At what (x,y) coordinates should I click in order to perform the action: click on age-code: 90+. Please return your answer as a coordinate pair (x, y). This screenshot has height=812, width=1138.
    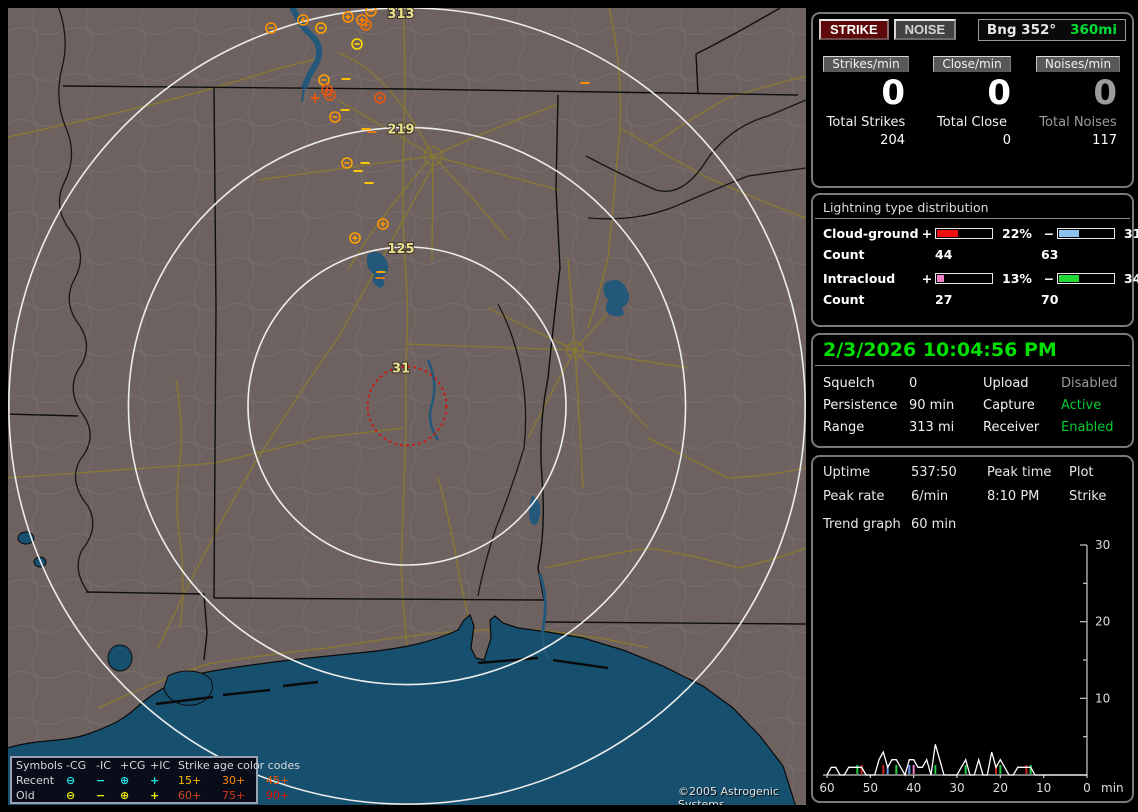
    Looking at the image, I should click on (278, 795).